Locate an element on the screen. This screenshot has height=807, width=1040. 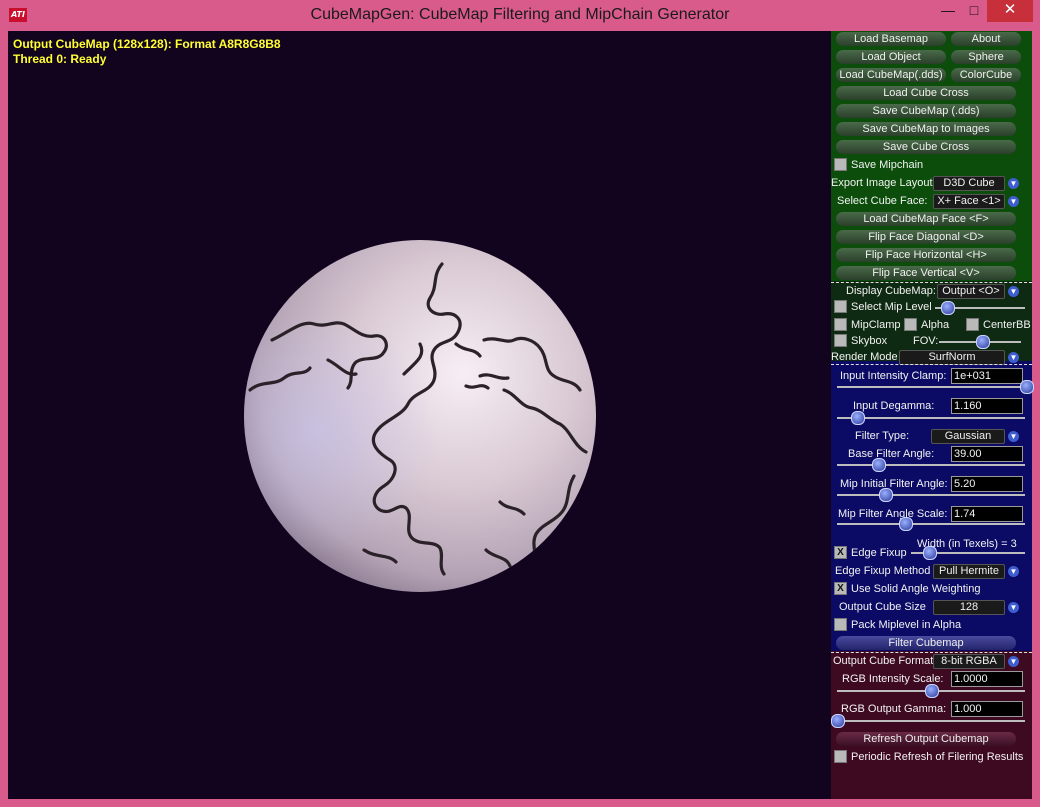
filter-type-label: Filter Type: is located at coordinates (882, 436).